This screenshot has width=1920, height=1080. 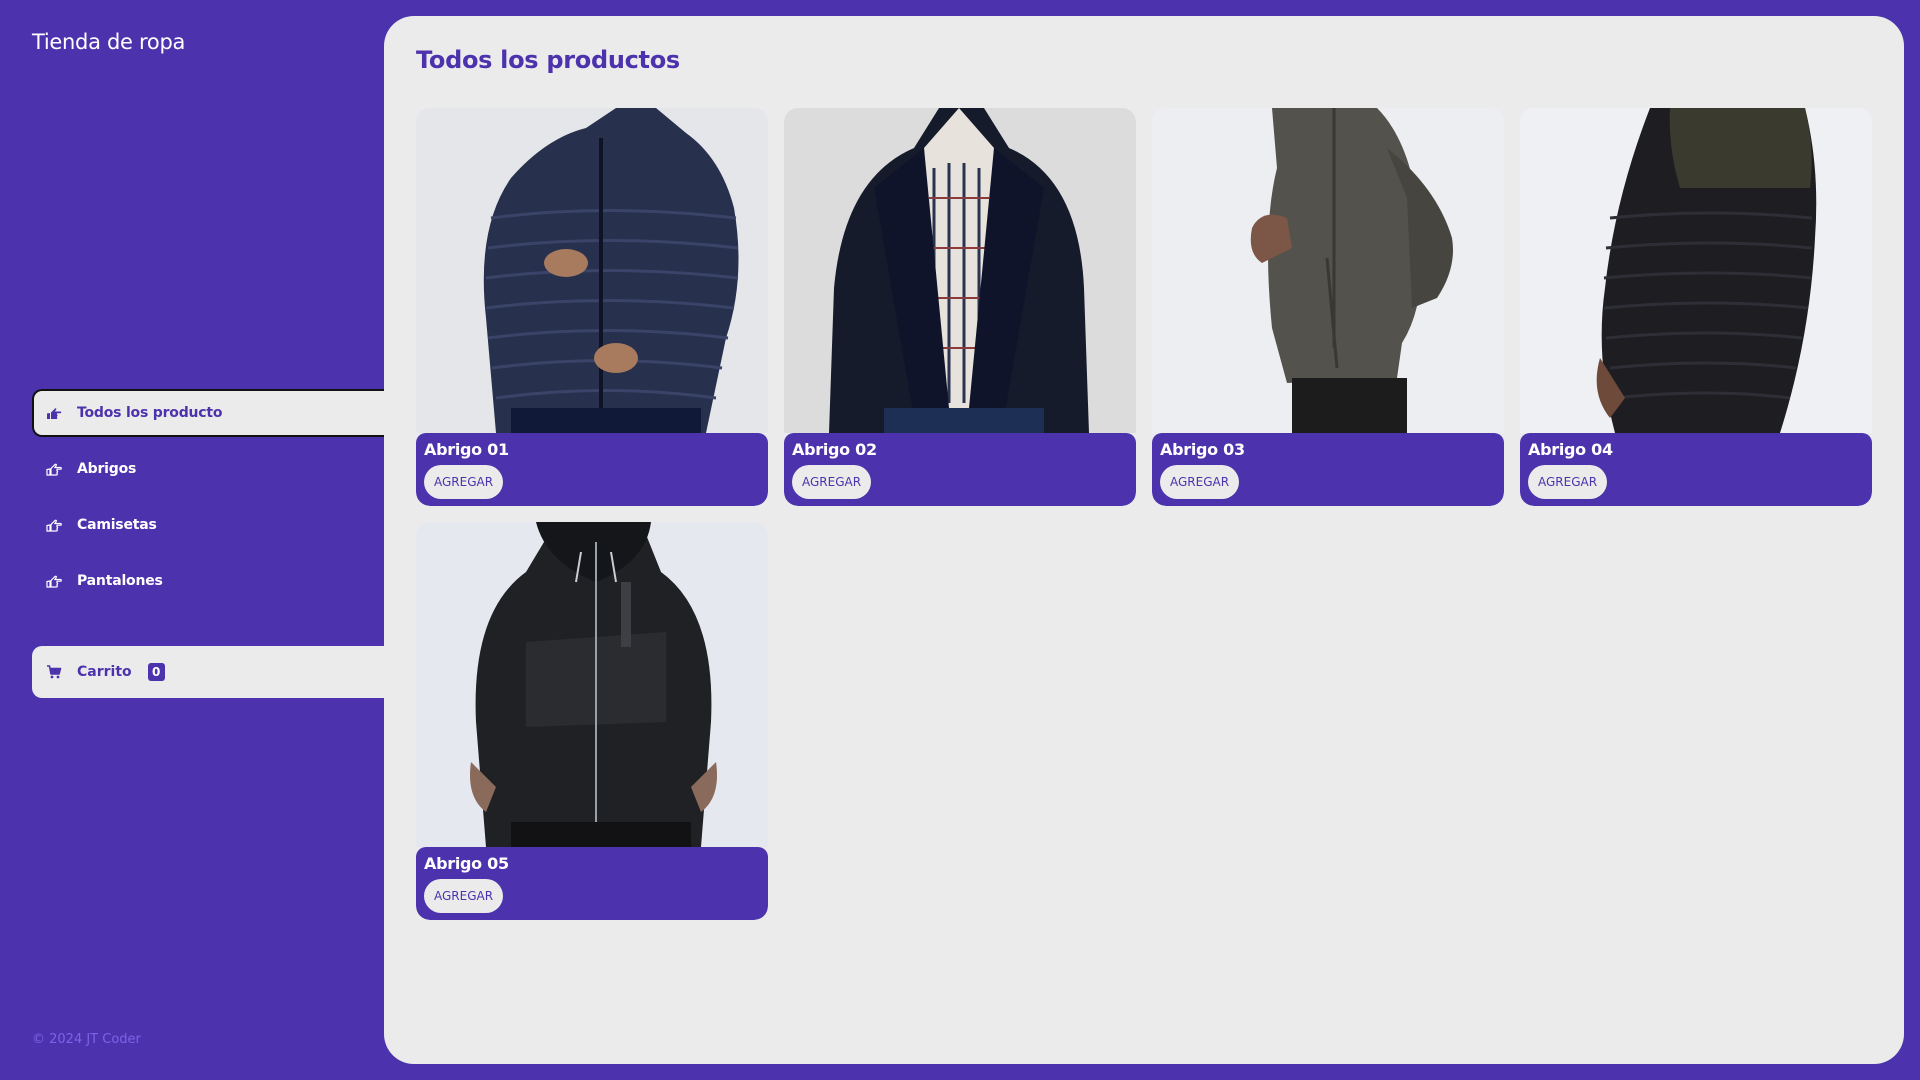 What do you see at coordinates (208, 672) in the screenshot?
I see `cart-button: Carrito 0` at bounding box center [208, 672].